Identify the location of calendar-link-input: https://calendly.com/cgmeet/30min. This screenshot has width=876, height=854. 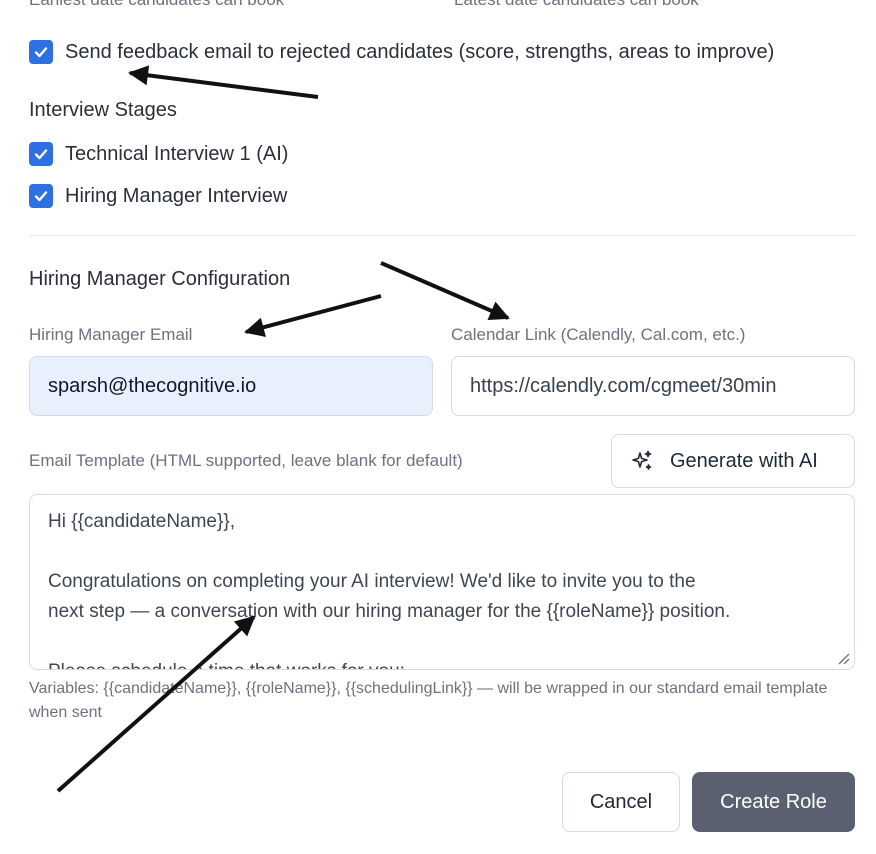
(653, 386).